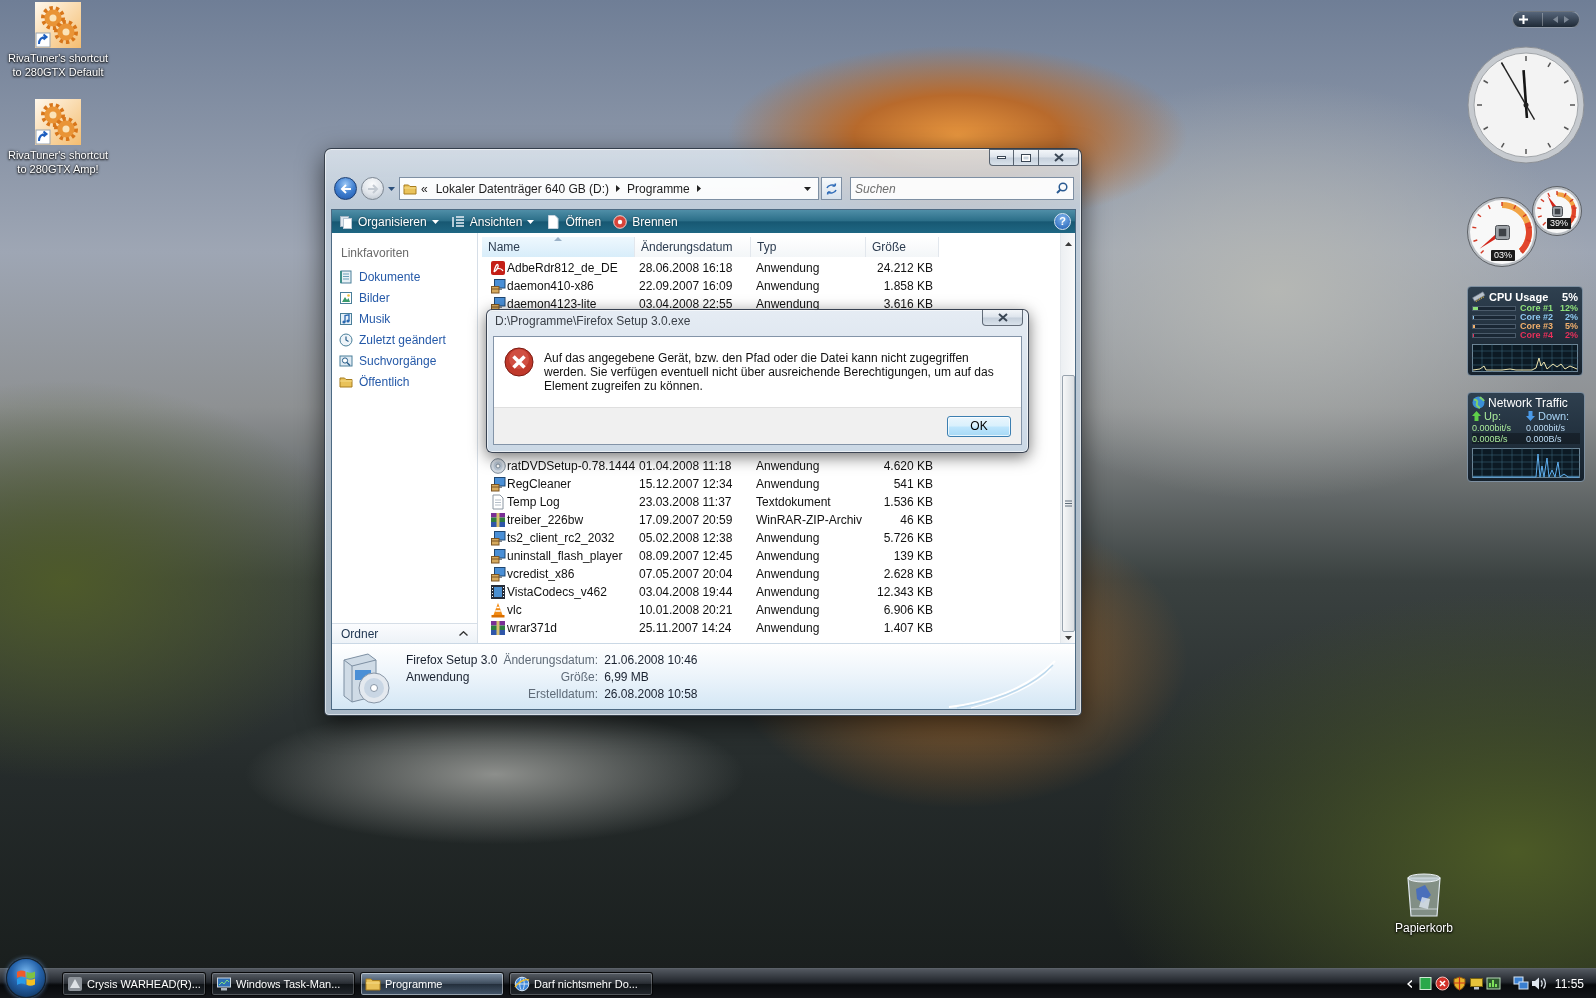 The image size is (1596, 998). What do you see at coordinates (558, 239) in the screenshot?
I see `sort-arrow-icon` at bounding box center [558, 239].